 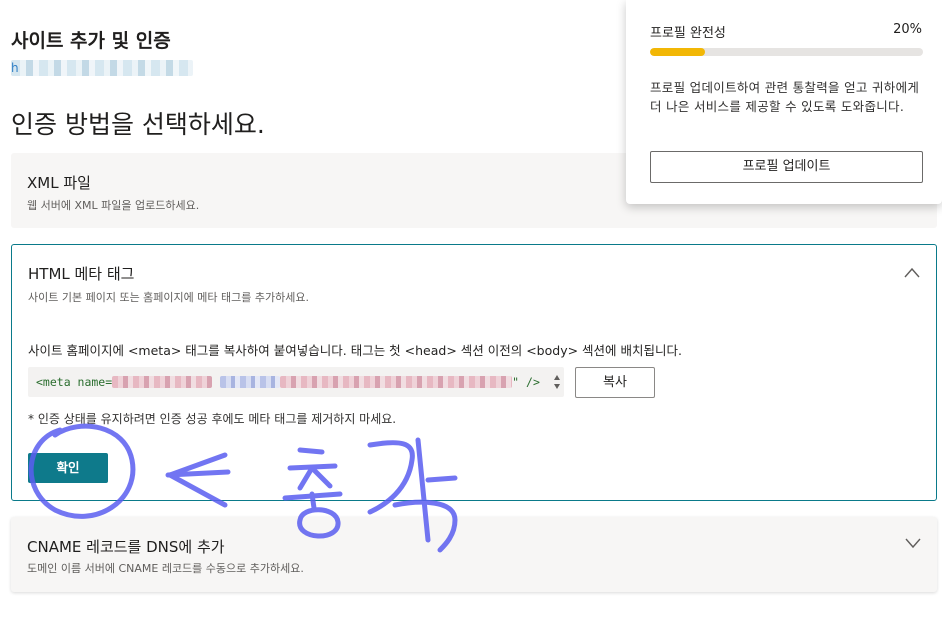 What do you see at coordinates (786, 167) in the screenshot?
I see `update-profile-button: 프로필 업데이트` at bounding box center [786, 167].